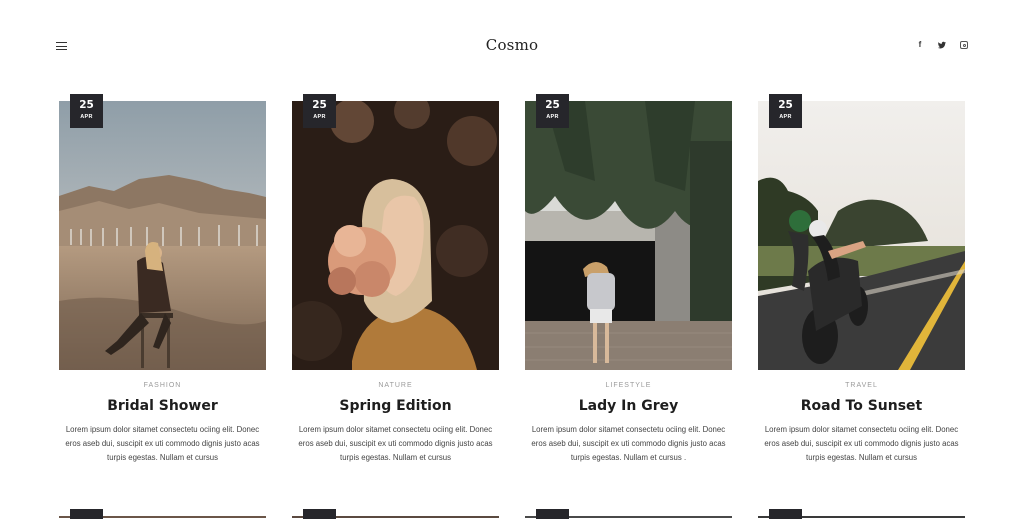  What do you see at coordinates (861, 385) in the screenshot?
I see `post-category: TRAVEL` at bounding box center [861, 385].